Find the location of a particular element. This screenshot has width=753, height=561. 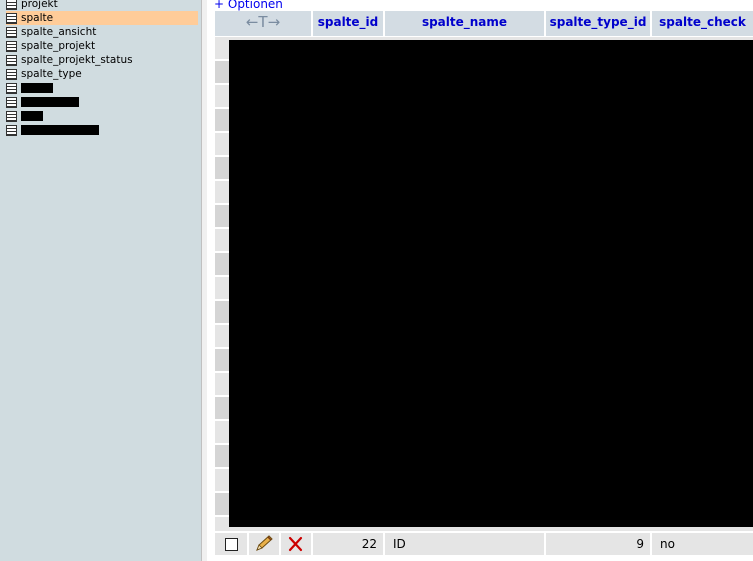

row-select-cell is located at coordinates (231, 544).